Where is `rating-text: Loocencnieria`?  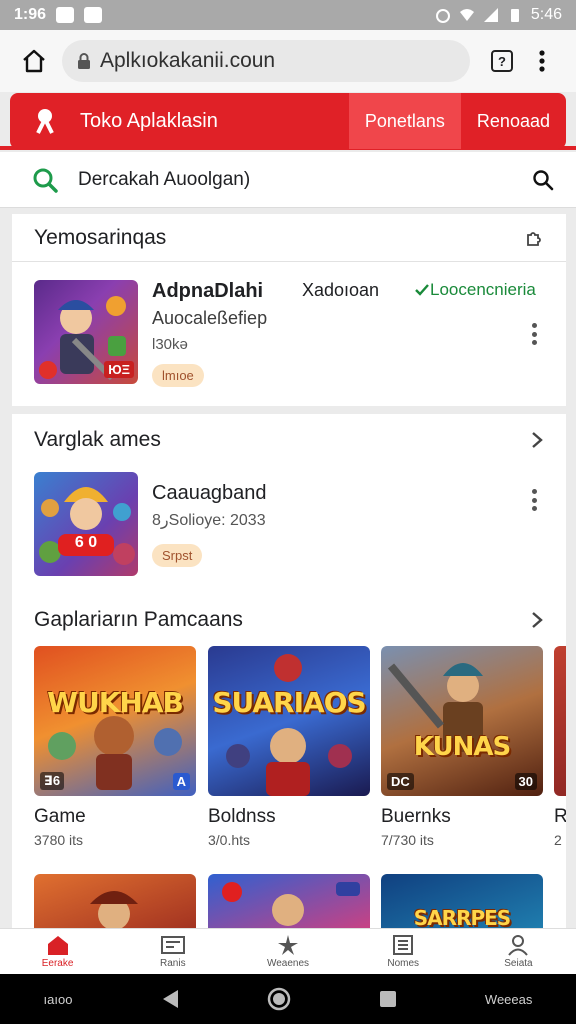
rating-text: Loocencnieria is located at coordinates (483, 289).